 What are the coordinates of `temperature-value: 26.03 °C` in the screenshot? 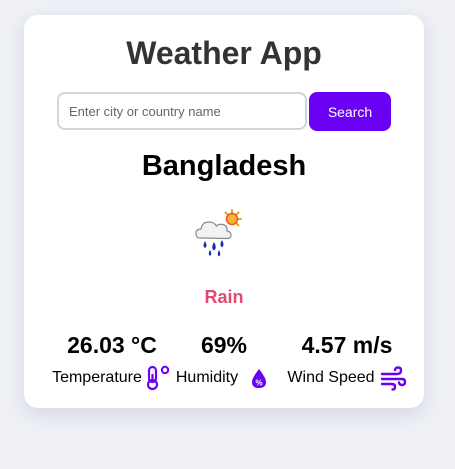 It's located at (112, 345).